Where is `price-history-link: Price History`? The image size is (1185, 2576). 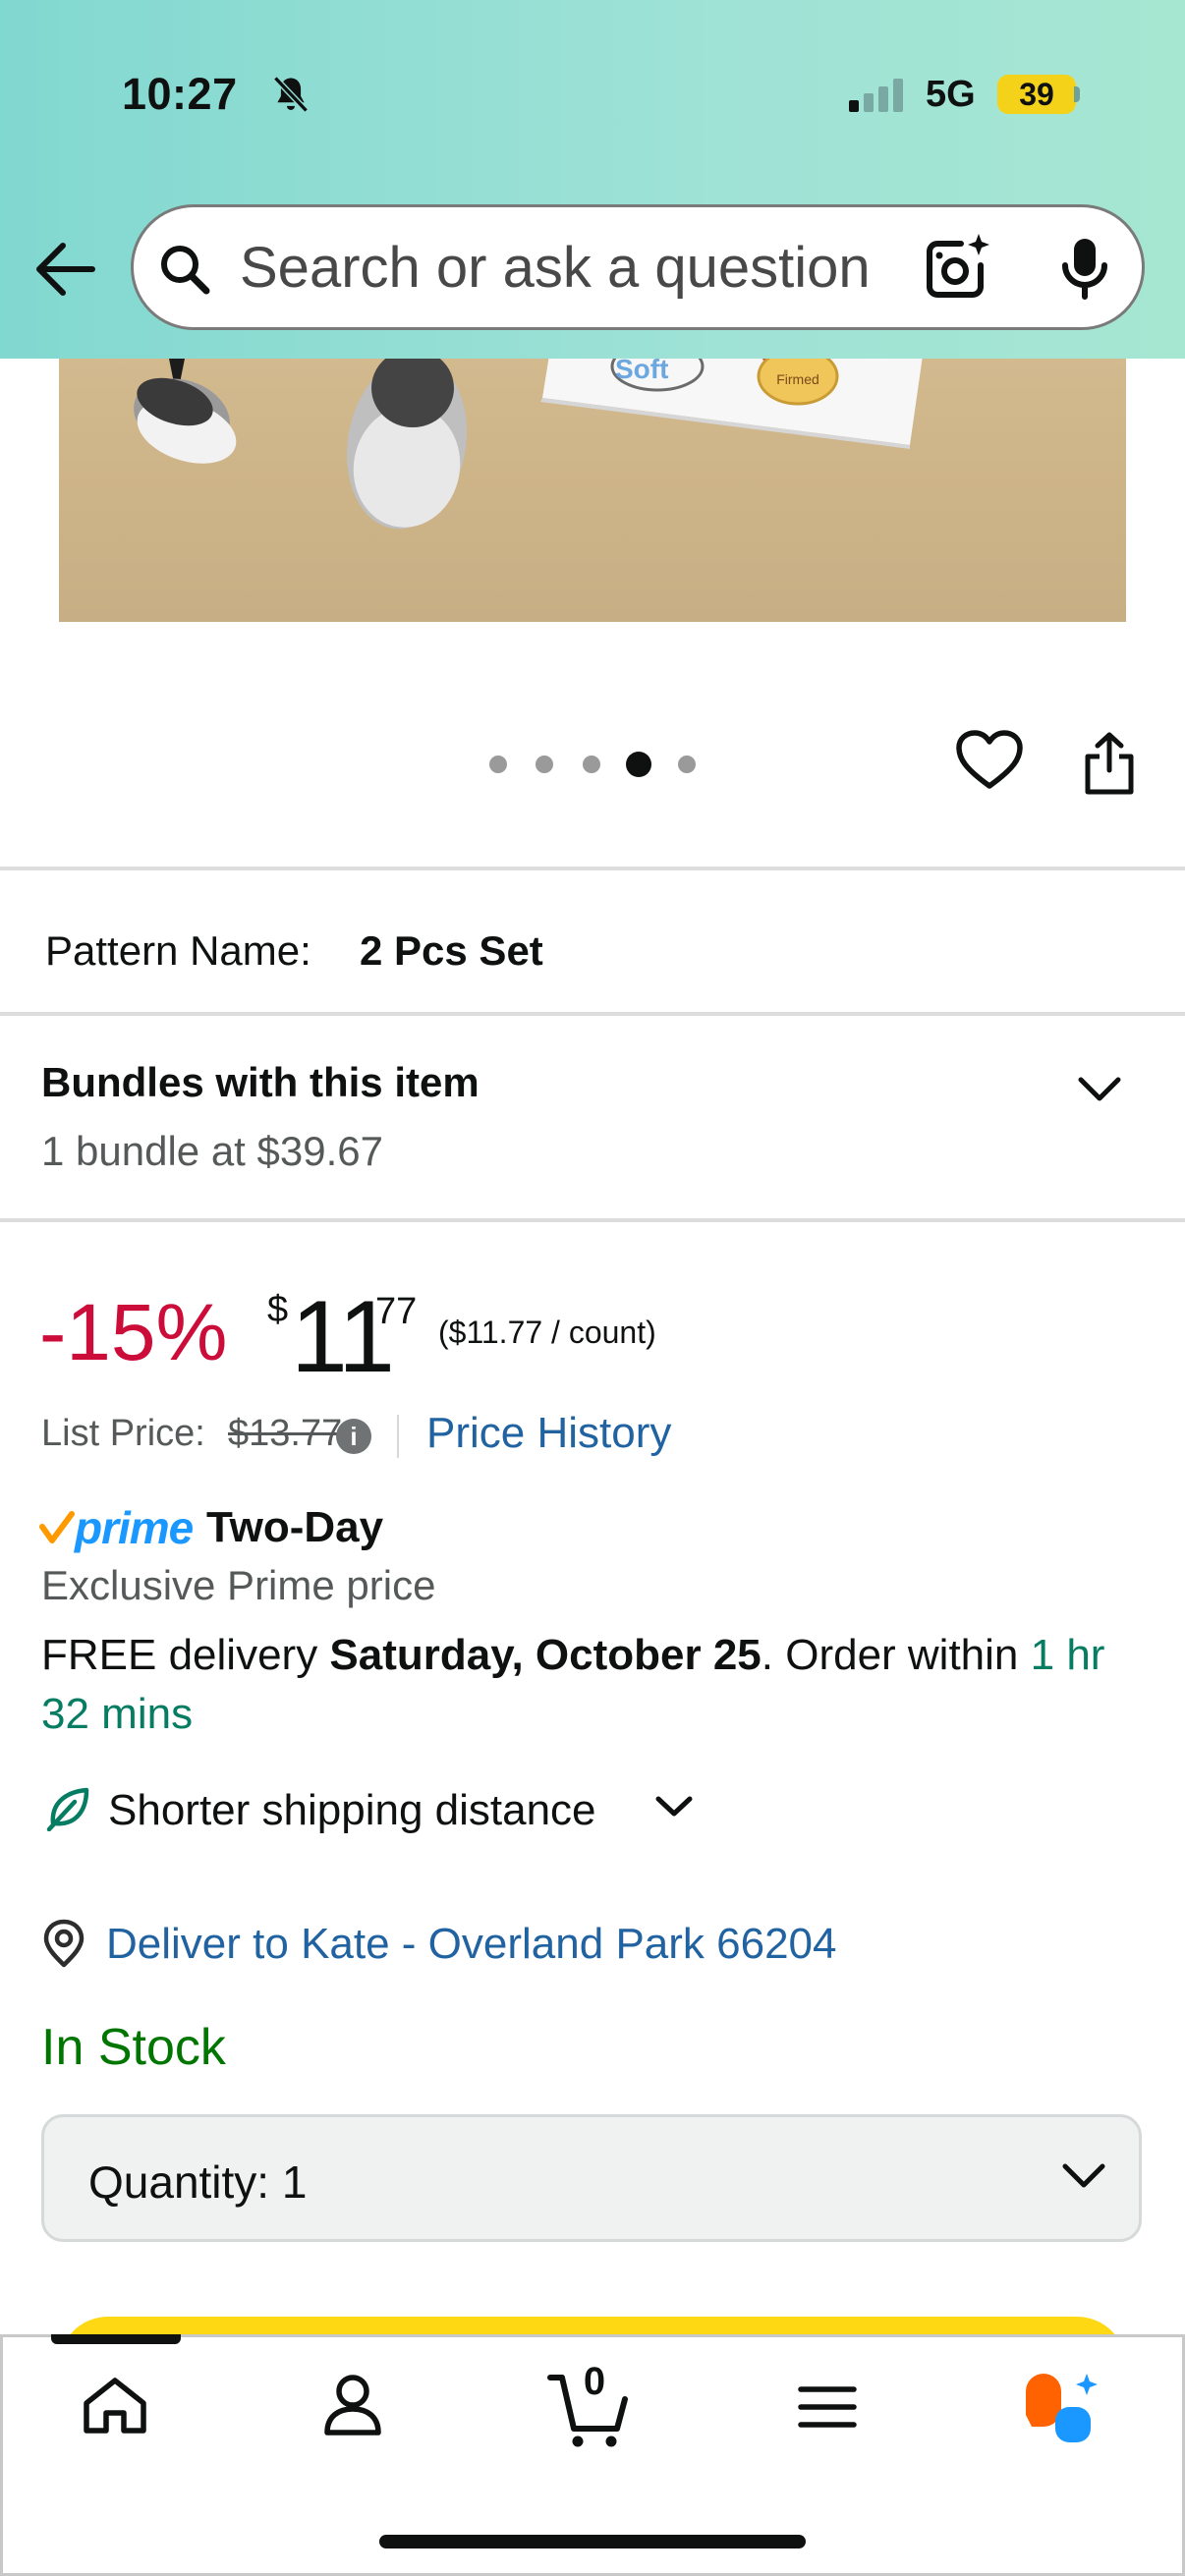 price-history-link: Price History is located at coordinates (548, 1433).